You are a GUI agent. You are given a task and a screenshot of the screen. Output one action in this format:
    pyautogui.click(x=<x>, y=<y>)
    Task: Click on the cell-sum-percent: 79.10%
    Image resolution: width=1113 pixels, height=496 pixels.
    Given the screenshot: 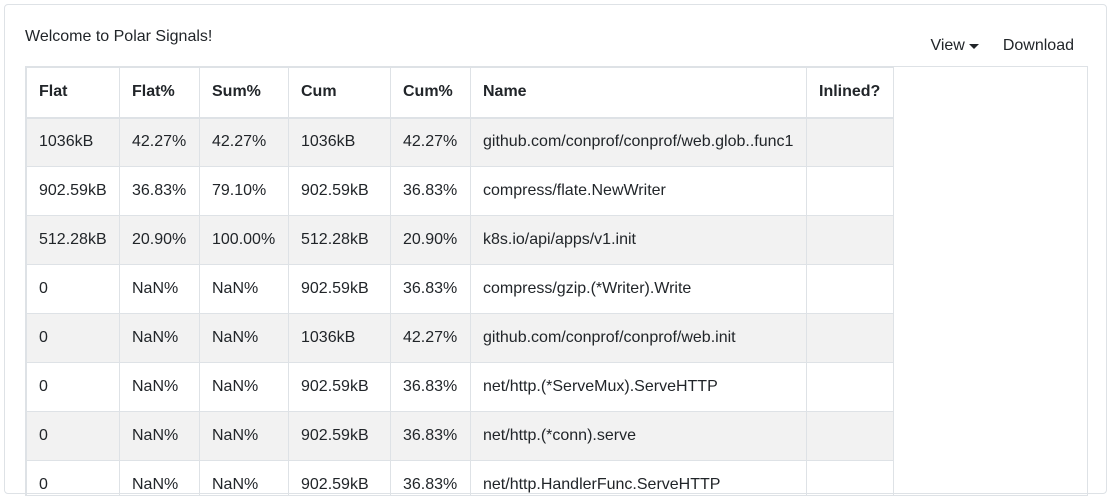 What is the action you would take?
    pyautogui.click(x=244, y=191)
    